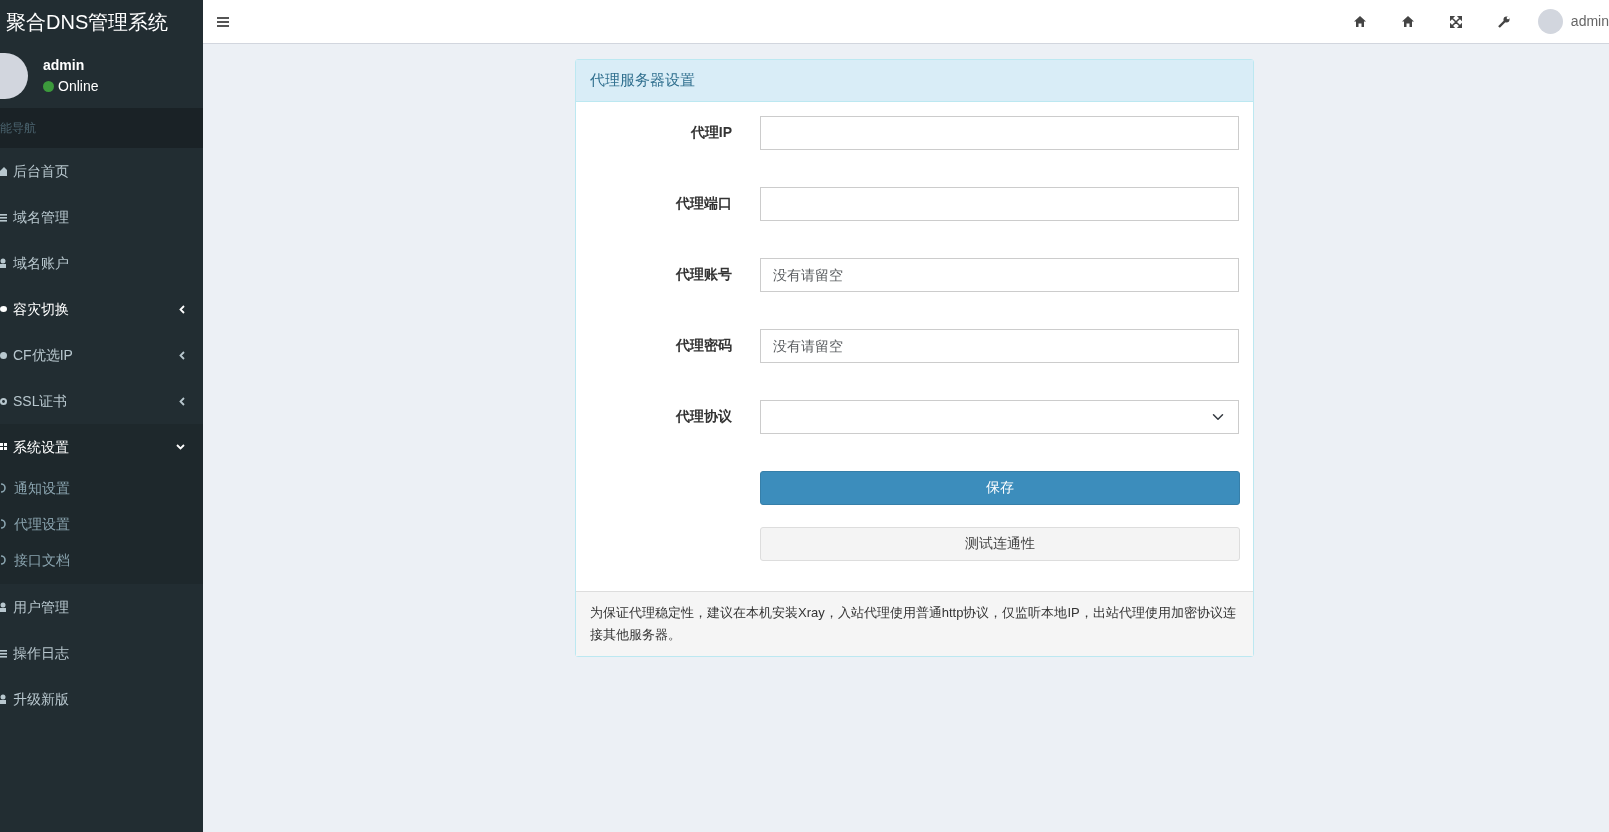  I want to click on test-button: 测试连通性, so click(1000, 543).